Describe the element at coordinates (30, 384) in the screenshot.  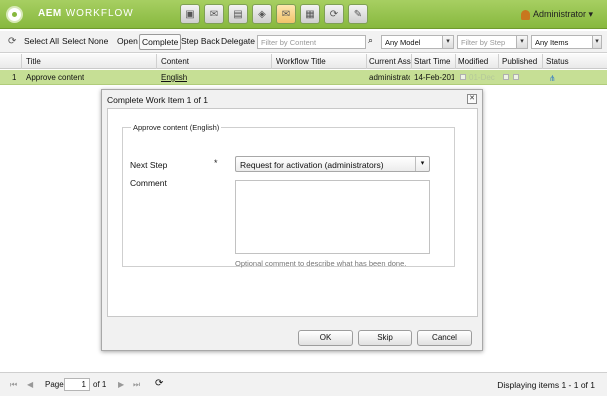
I see `previous-page-icon: ◀` at that location.